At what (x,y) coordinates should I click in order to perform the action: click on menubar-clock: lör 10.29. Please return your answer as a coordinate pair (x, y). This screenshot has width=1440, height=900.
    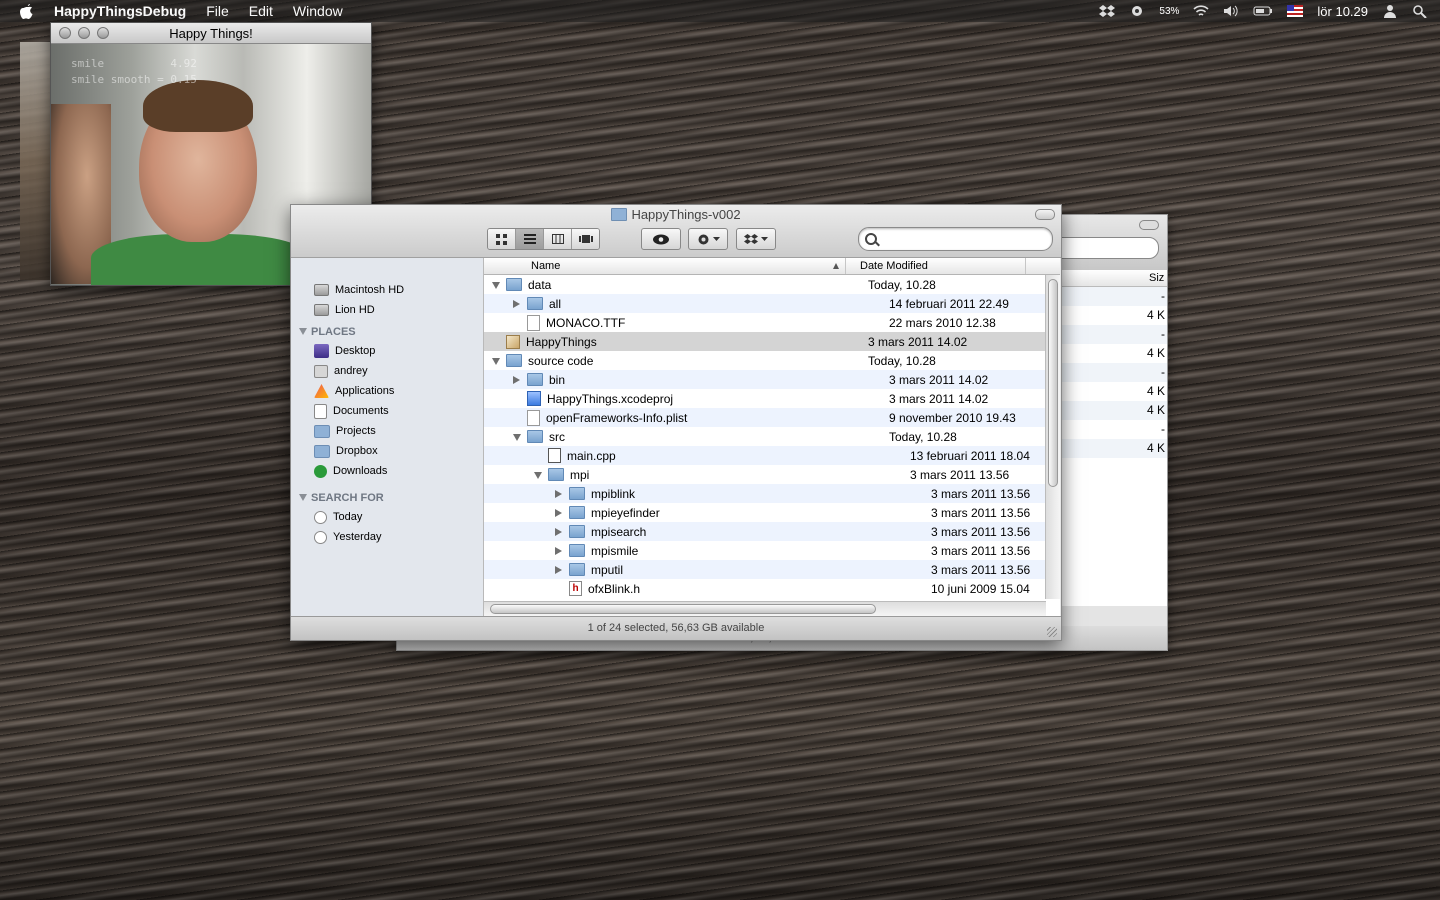
    Looking at the image, I should click on (1342, 11).